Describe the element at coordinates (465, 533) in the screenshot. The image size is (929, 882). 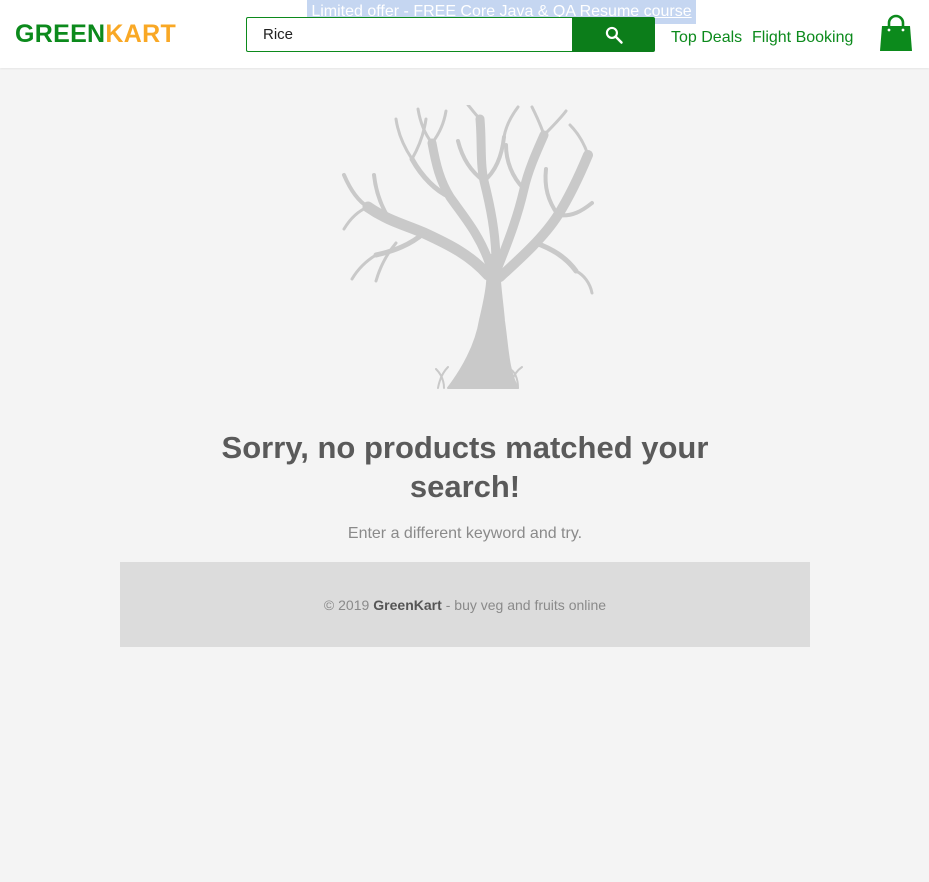
I see `no-results-subtitle: Enter a different keyword and try.` at that location.